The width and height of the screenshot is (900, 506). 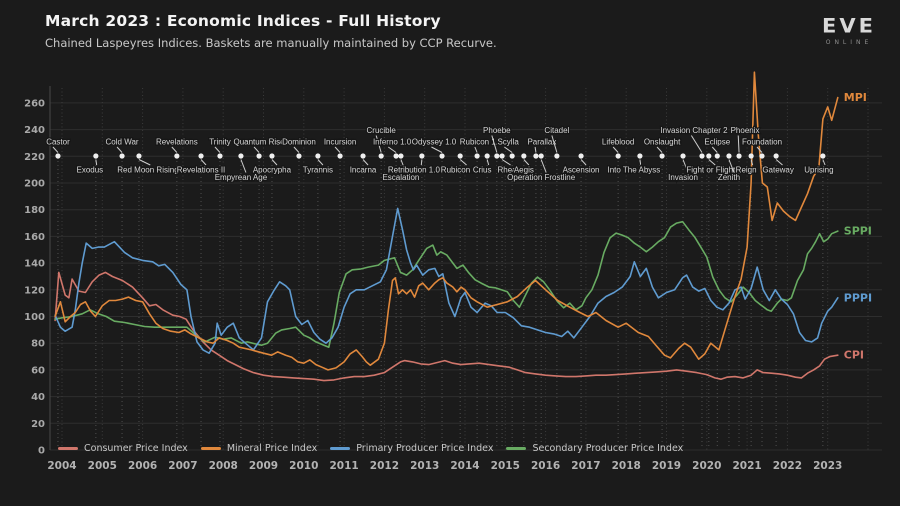 I want to click on annotation-label: Odyssey 1.0, so click(x=434, y=142).